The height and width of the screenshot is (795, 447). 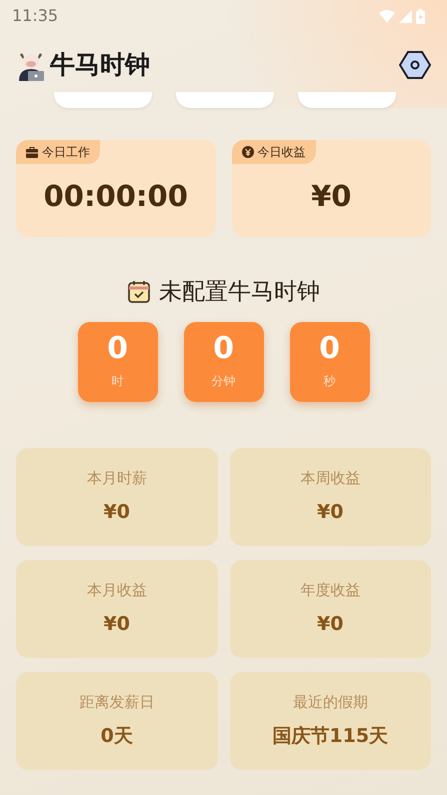 What do you see at coordinates (116, 702) in the screenshot?
I see `stat-label: 距离发薪日` at bounding box center [116, 702].